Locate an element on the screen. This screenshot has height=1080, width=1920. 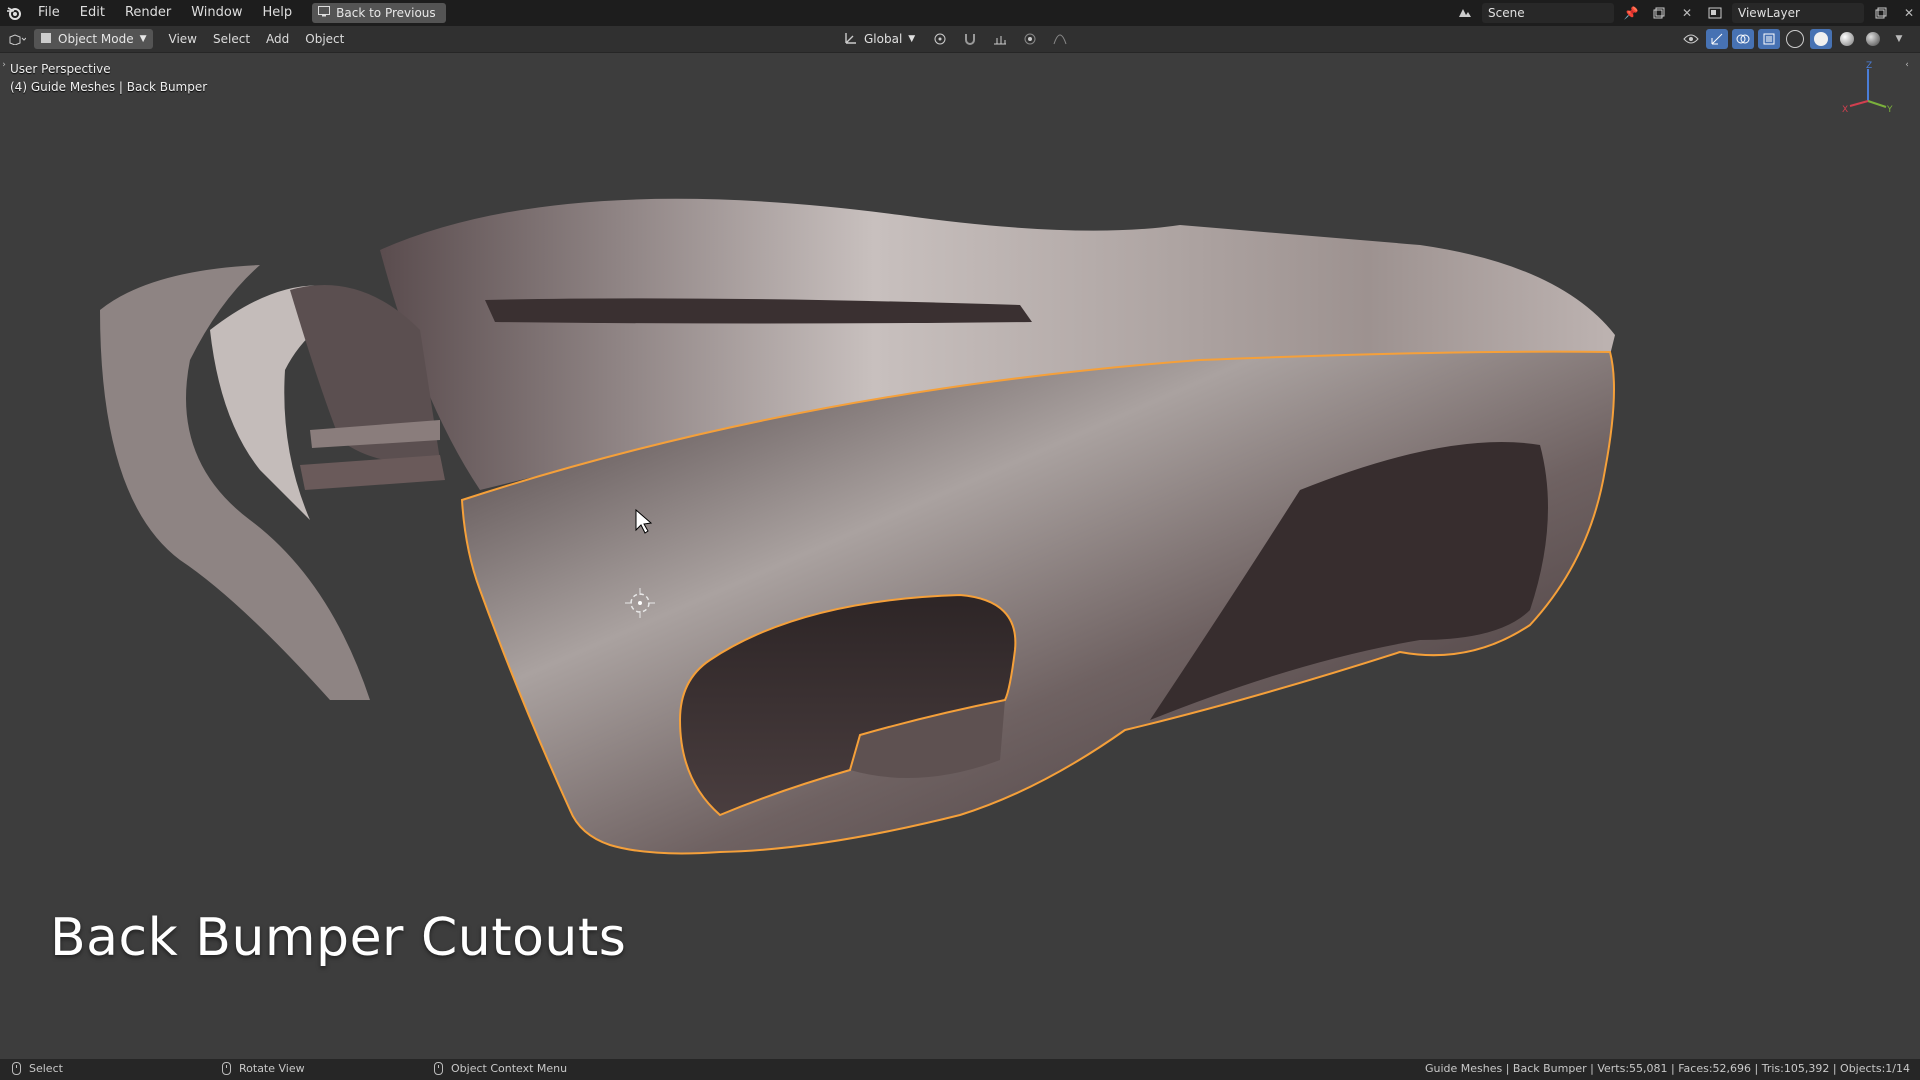
overlays-toggle-icon is located at coordinates (1743, 39).